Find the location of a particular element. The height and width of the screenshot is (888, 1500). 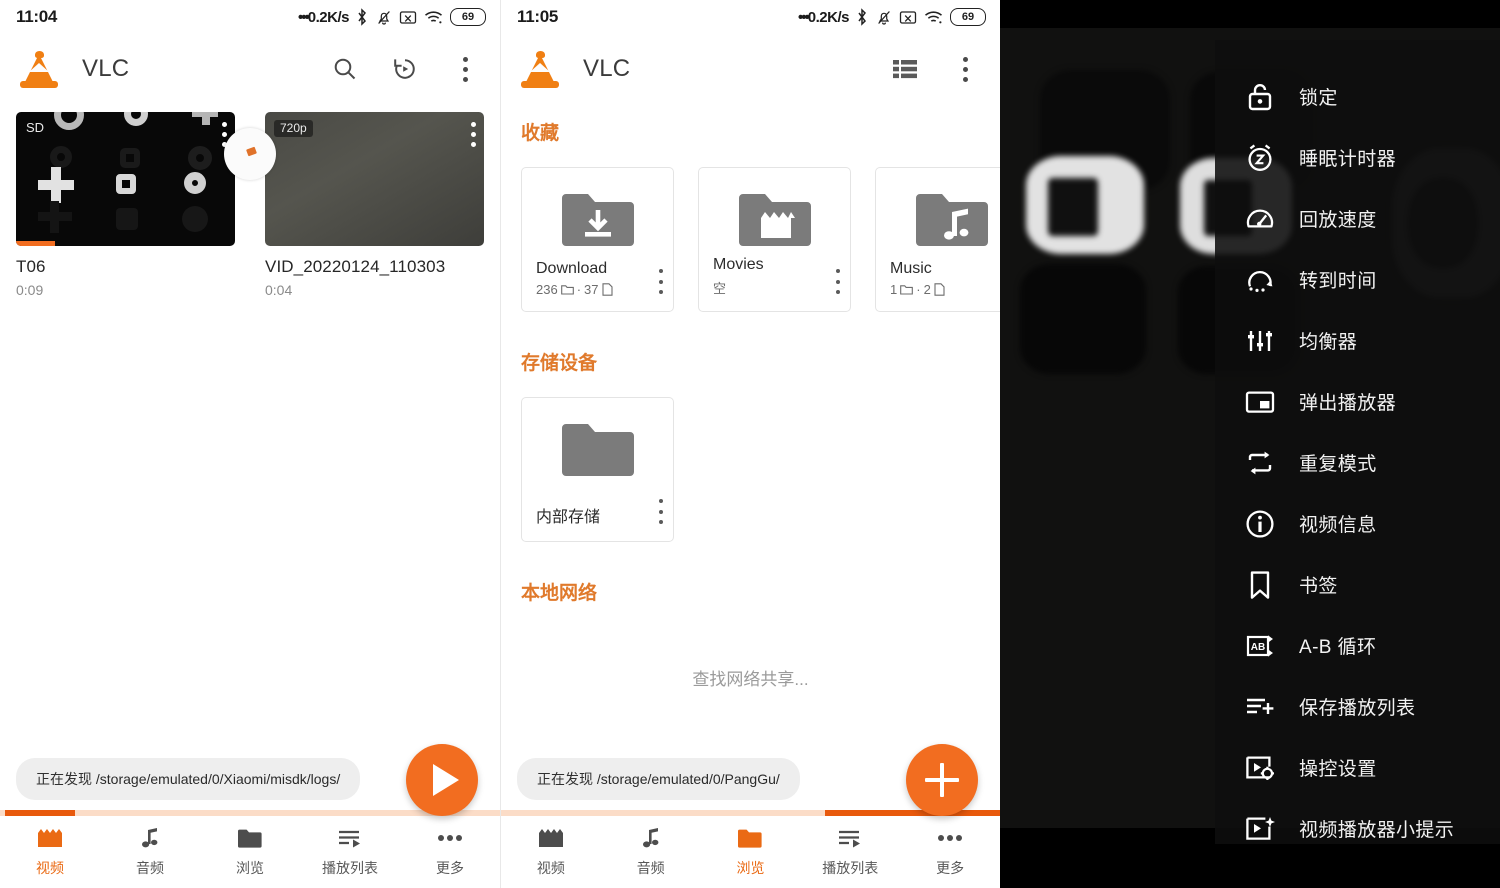

menu-item-popup-player: 弹出播放器 is located at coordinates (1357, 401).